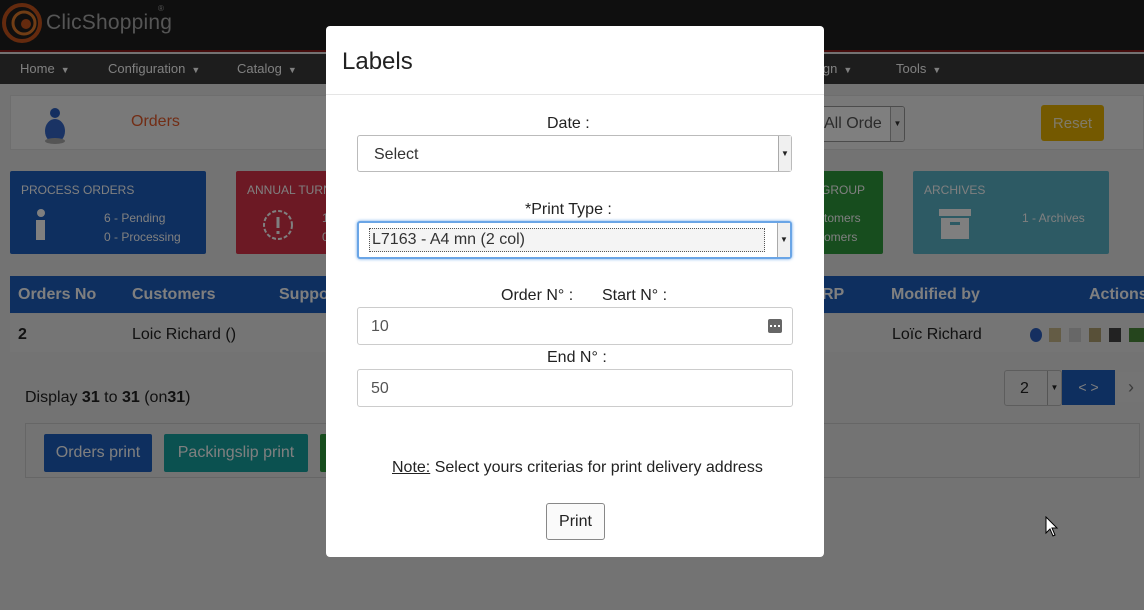 This screenshot has height=610, width=1144. Describe the element at coordinates (577, 357) in the screenshot. I see `end-no-label: End N° :` at that location.